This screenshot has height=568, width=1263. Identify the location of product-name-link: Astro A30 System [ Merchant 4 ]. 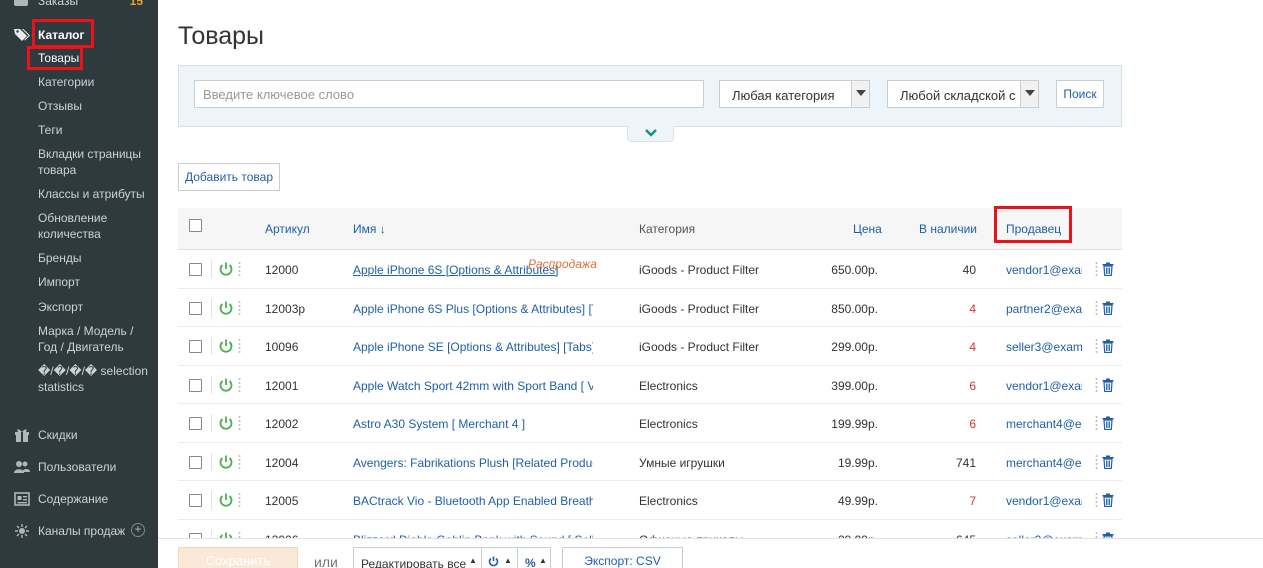
(473, 424).